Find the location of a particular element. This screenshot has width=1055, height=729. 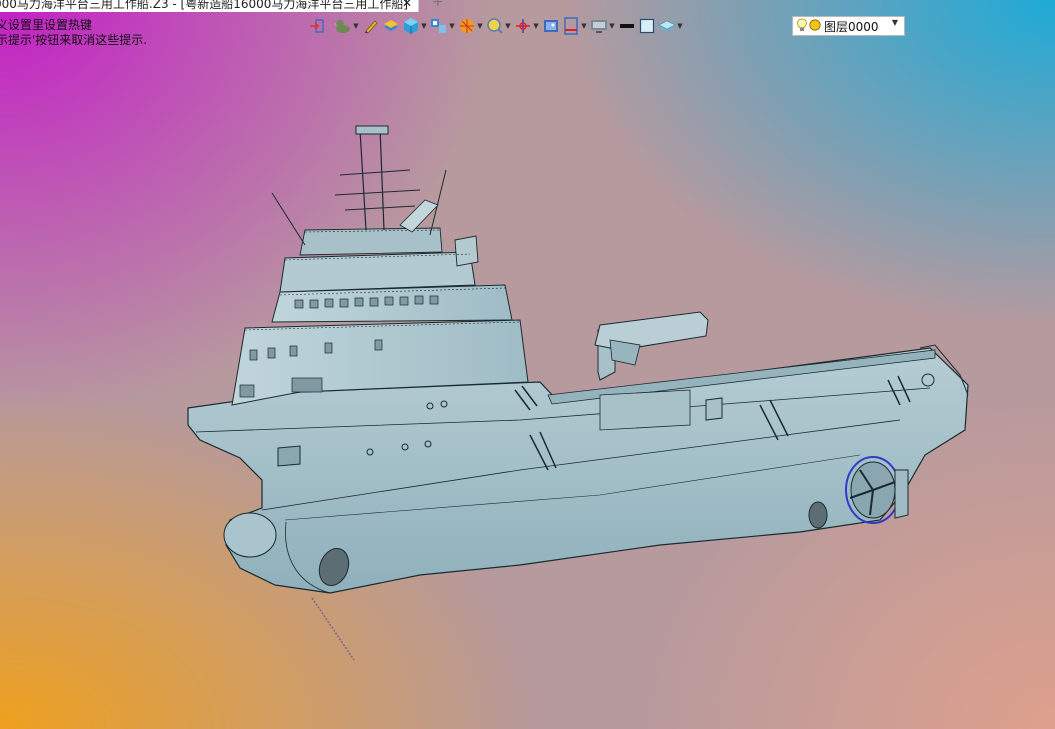

section-icon is located at coordinates (571, 26).